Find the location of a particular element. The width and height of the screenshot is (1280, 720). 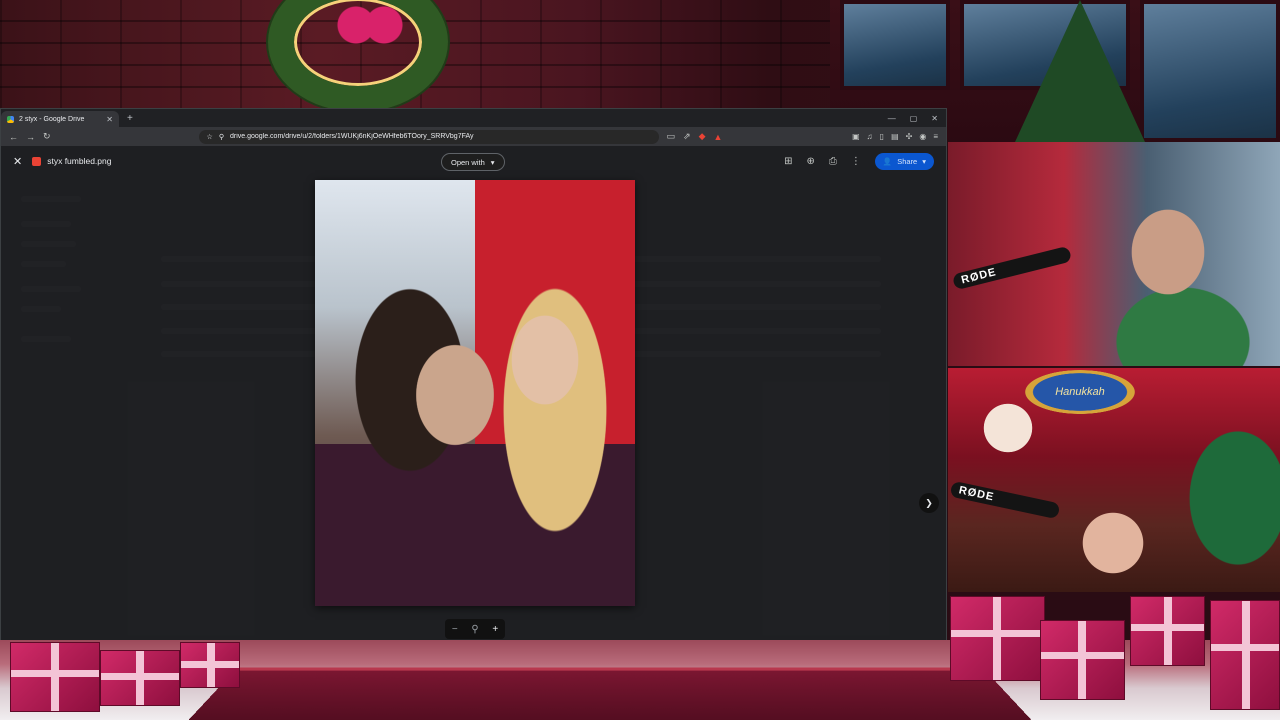

dropdown-arrow-icon: ▾ is located at coordinates (492, 162).